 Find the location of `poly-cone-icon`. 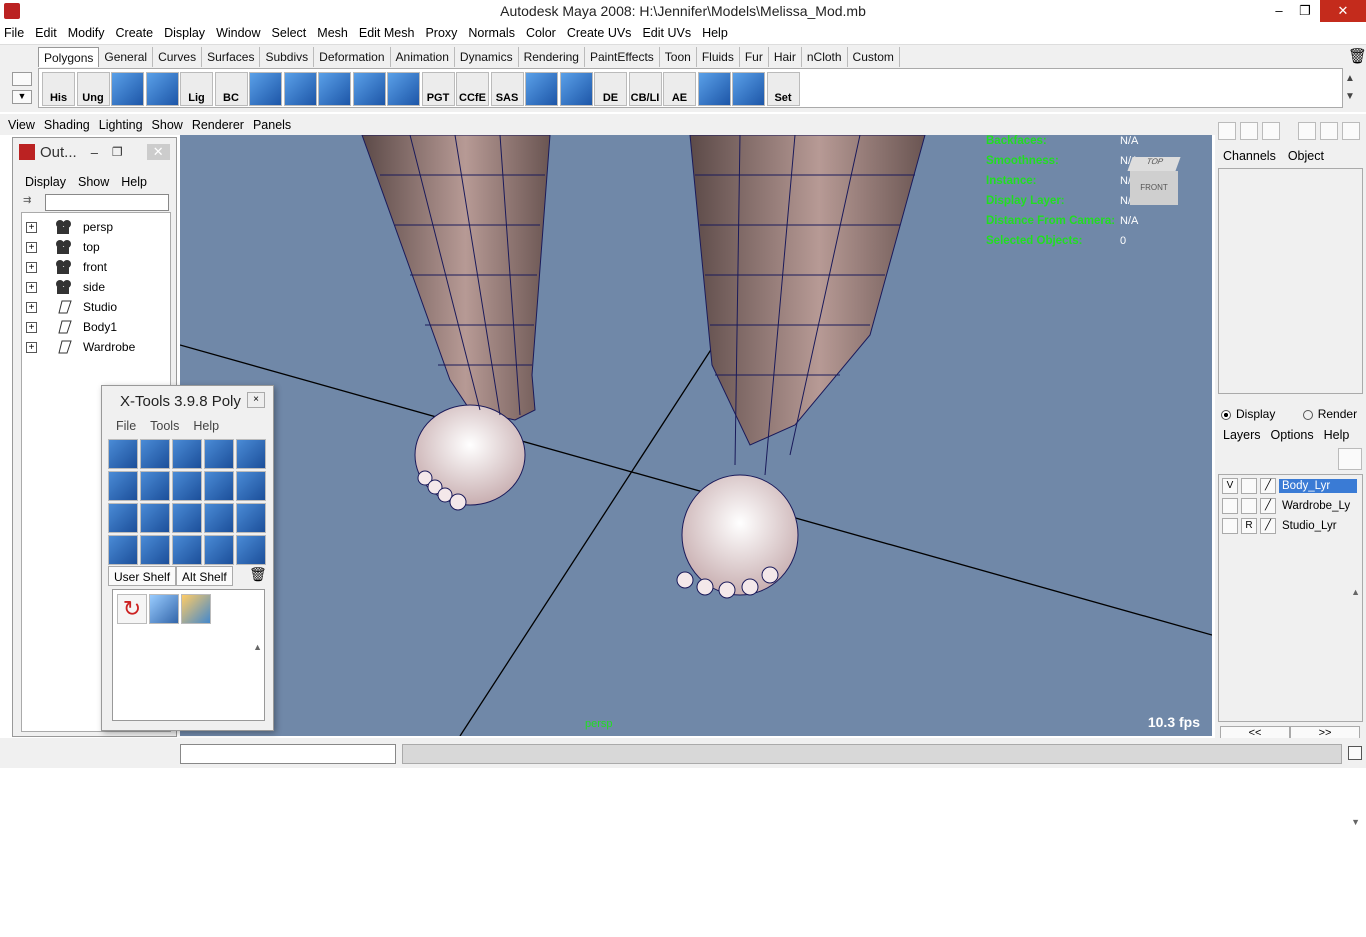

poly-cone-icon is located at coordinates (164, 609).